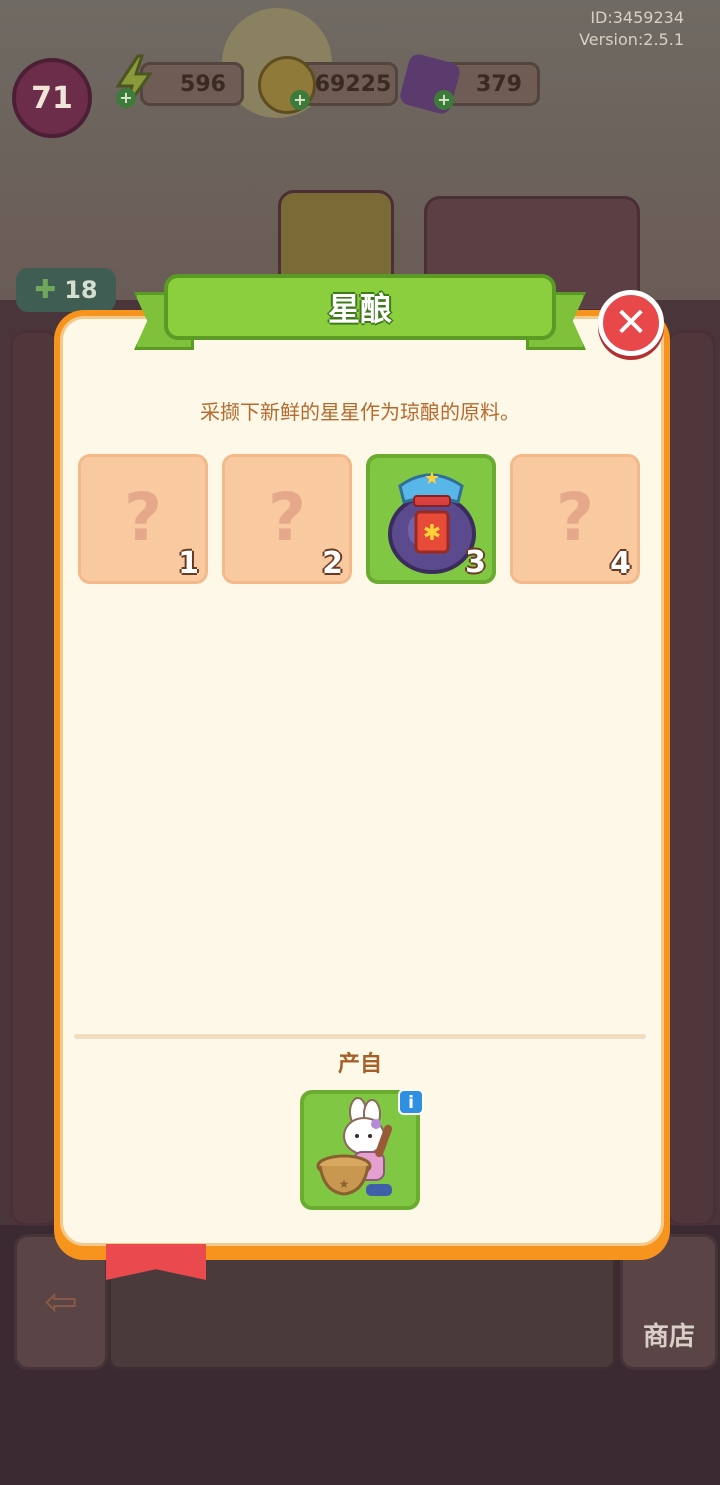 The image size is (720, 1485). What do you see at coordinates (332, 563) in the screenshot?
I see `slot-number: 2` at bounding box center [332, 563].